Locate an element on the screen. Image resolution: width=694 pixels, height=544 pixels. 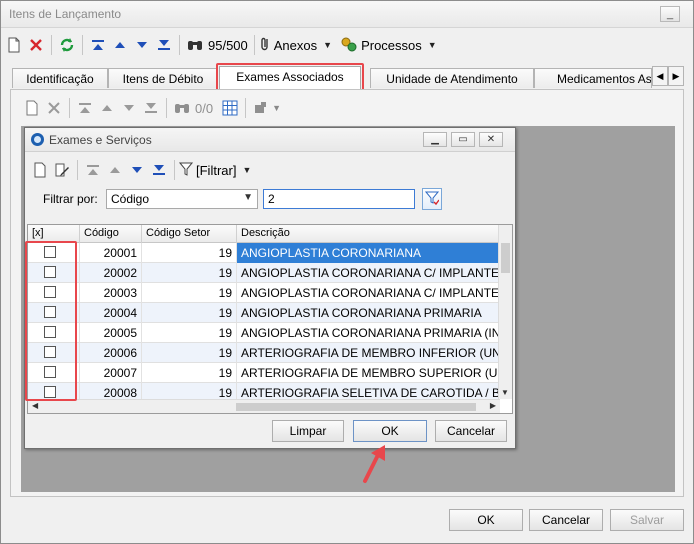
anexos-menu: Anexos ▼ is located at coordinates (295, 45).